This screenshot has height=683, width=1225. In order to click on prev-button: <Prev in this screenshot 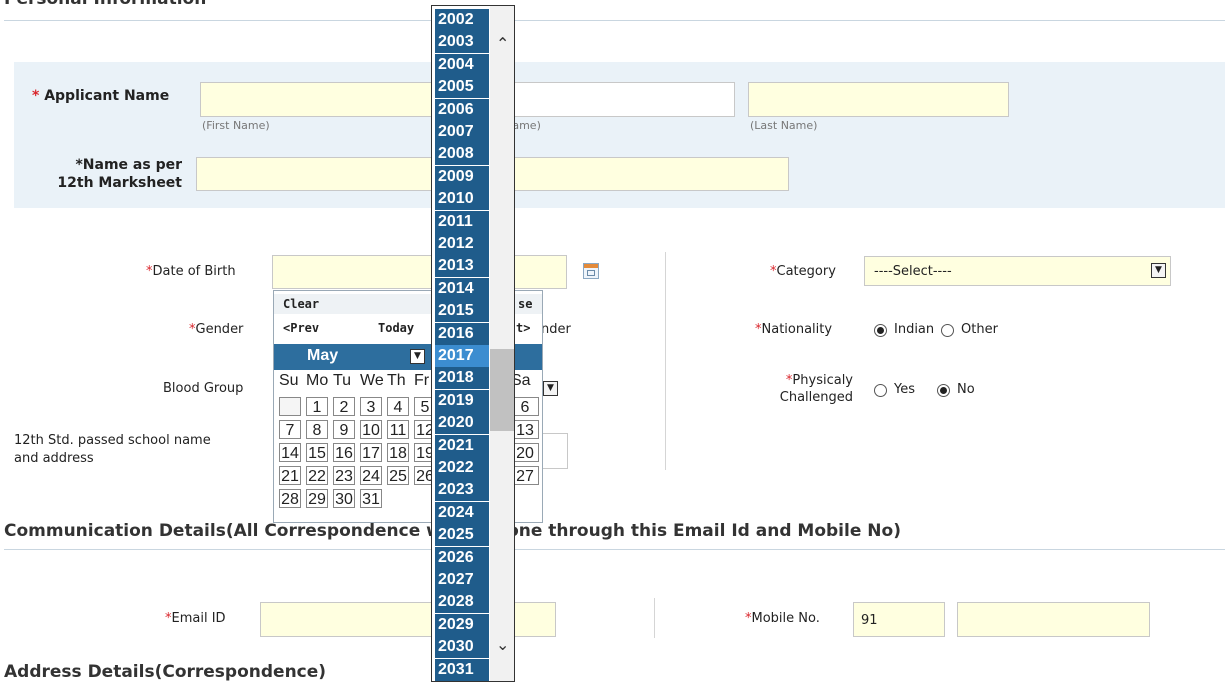, I will do `click(301, 328)`.